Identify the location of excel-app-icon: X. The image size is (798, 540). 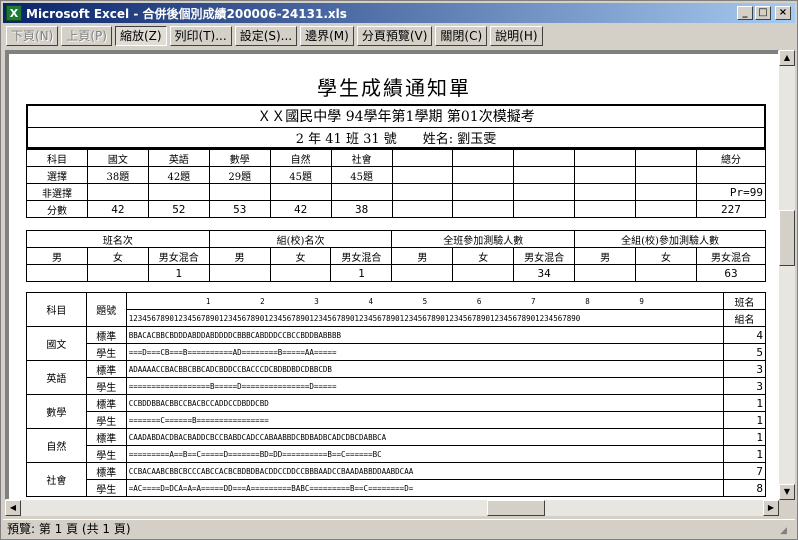
(14, 13).